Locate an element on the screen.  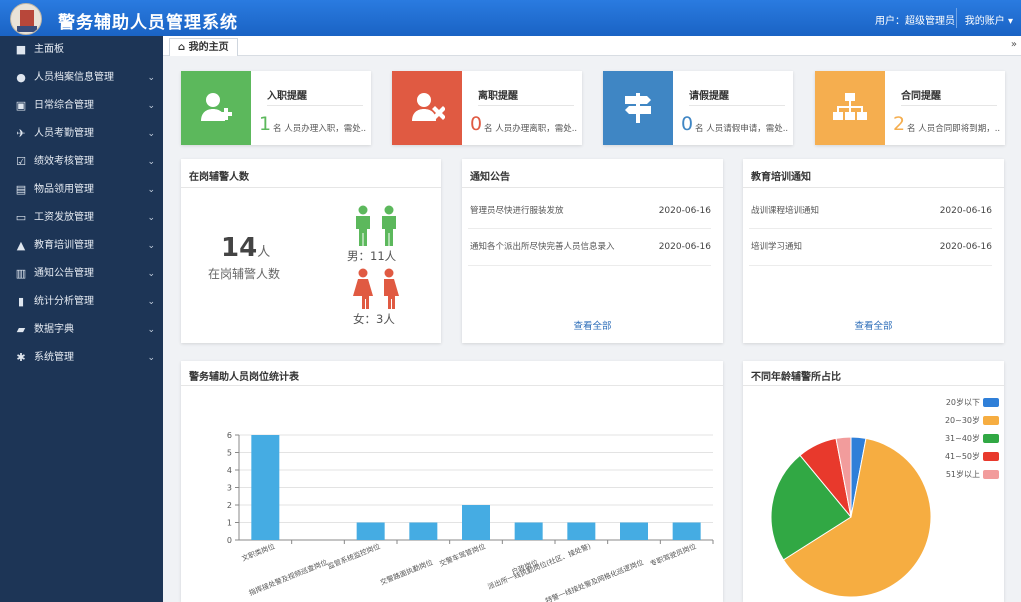
male-count-label: 男：11人 is located at coordinates (372, 256).